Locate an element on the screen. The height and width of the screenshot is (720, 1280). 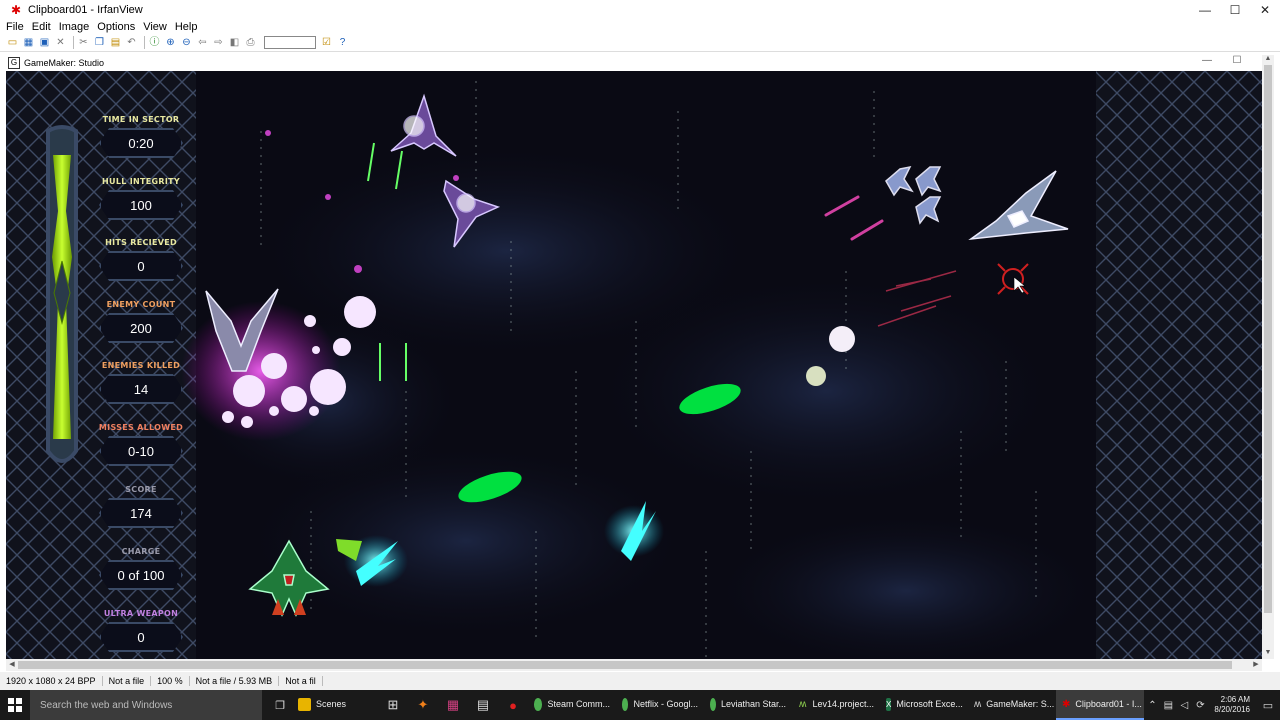
folder-icon is located at coordinates (304, 704).